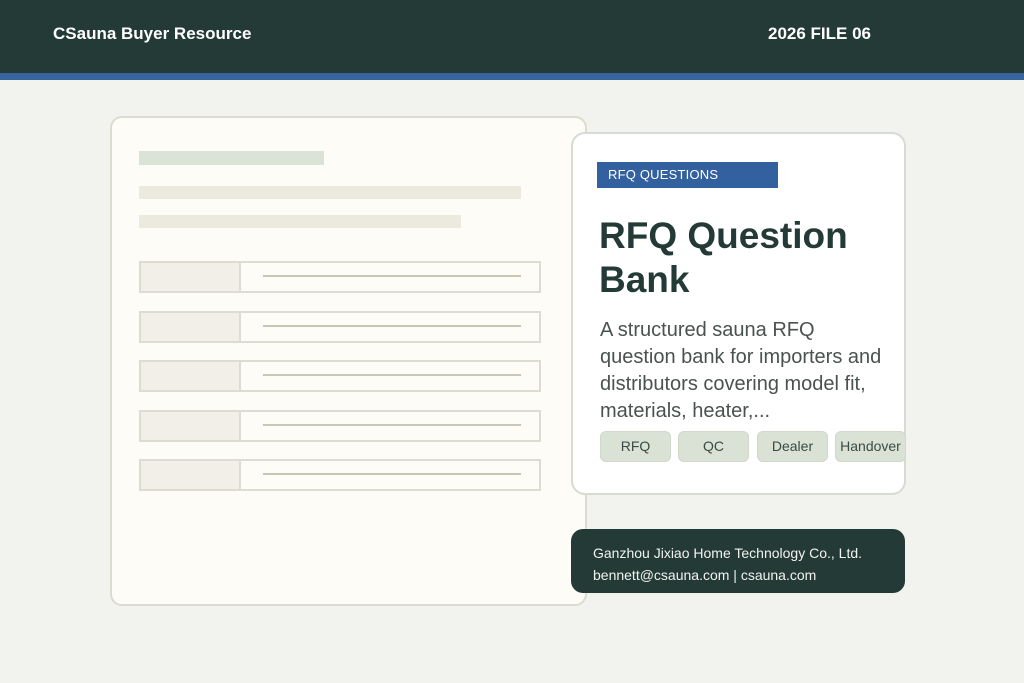 Image resolution: width=1024 pixels, height=683 pixels. Describe the element at coordinates (635, 446) in the screenshot. I see `tag-rfq: RFQ` at that location.